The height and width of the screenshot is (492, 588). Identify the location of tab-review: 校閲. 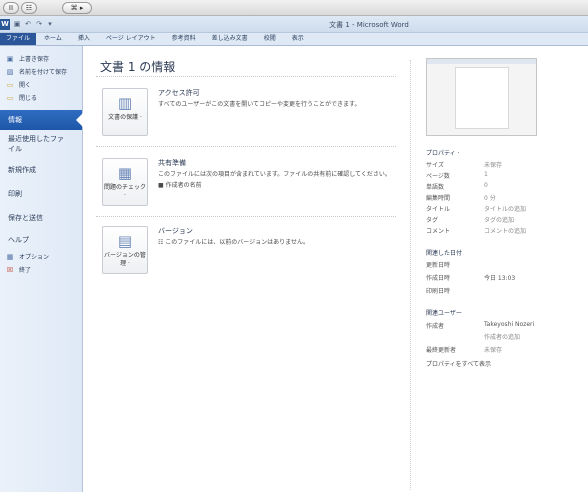
(270, 39).